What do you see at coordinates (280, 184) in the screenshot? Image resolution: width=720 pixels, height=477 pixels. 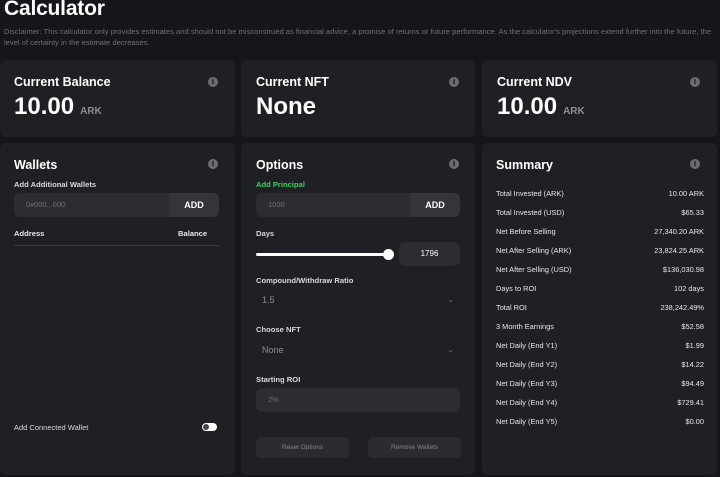 I see `add-principal-label: Add Principal` at bounding box center [280, 184].